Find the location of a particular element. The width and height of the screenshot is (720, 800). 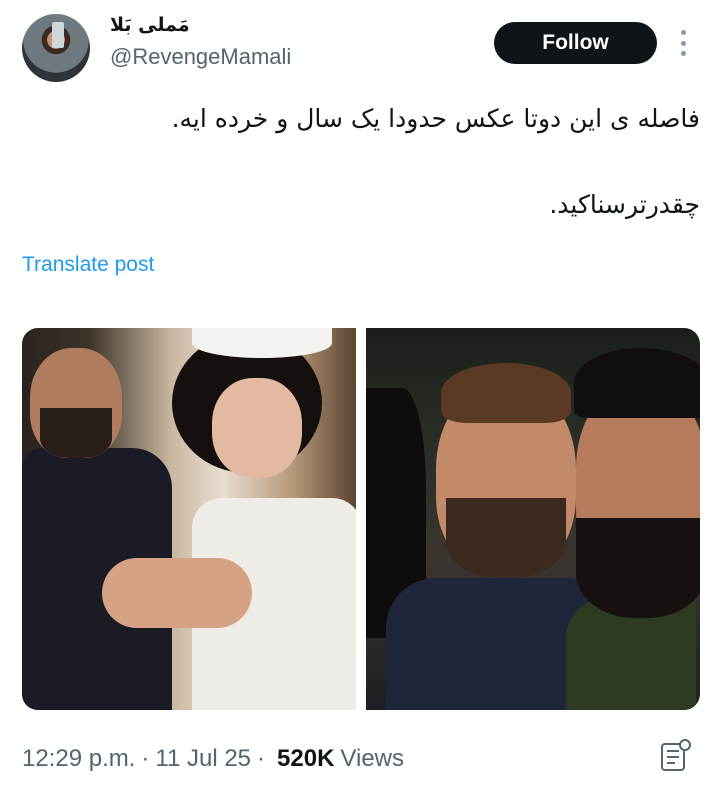

translate-post-link: Translate post is located at coordinates (88, 265).